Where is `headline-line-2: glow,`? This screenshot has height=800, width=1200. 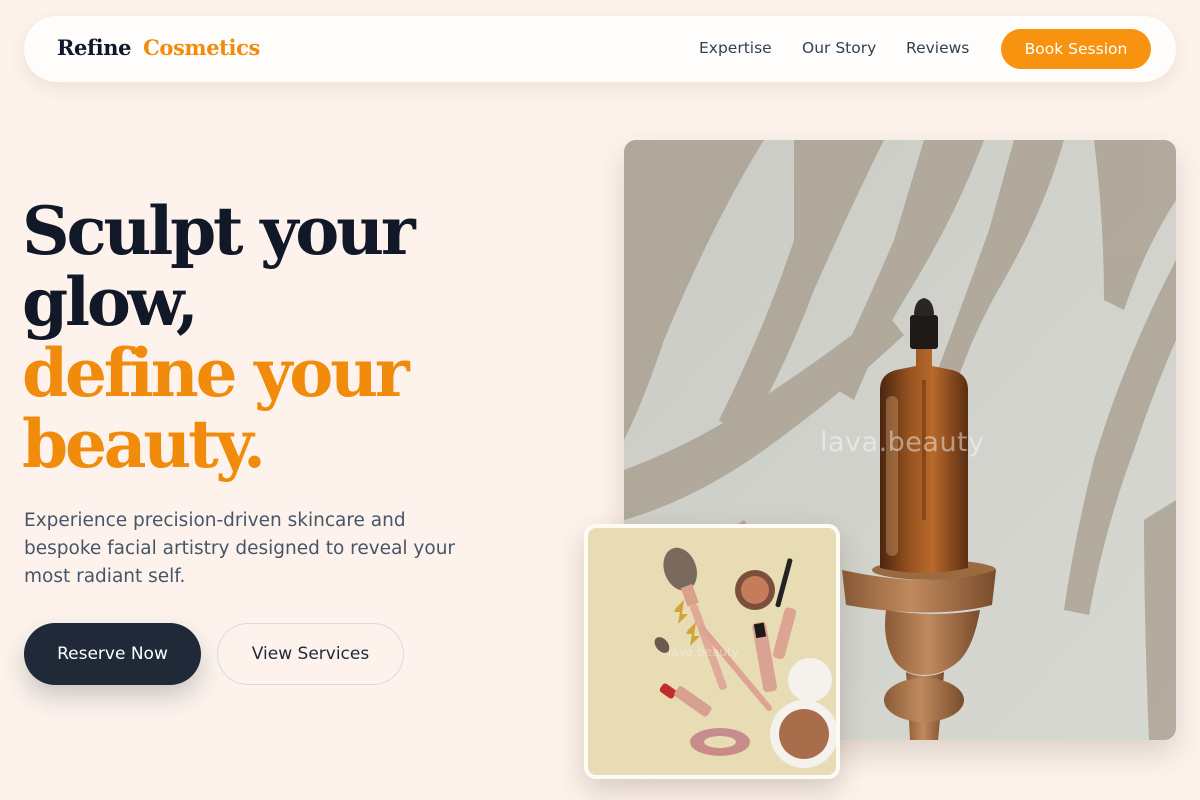 headline-line-2: glow, is located at coordinates (110, 302).